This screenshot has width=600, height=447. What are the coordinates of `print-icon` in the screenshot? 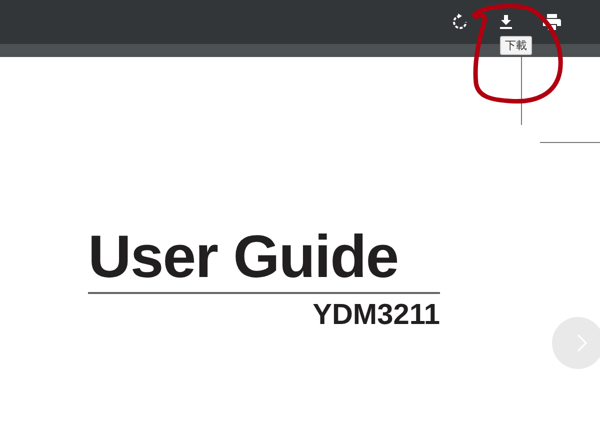 It's located at (552, 22).